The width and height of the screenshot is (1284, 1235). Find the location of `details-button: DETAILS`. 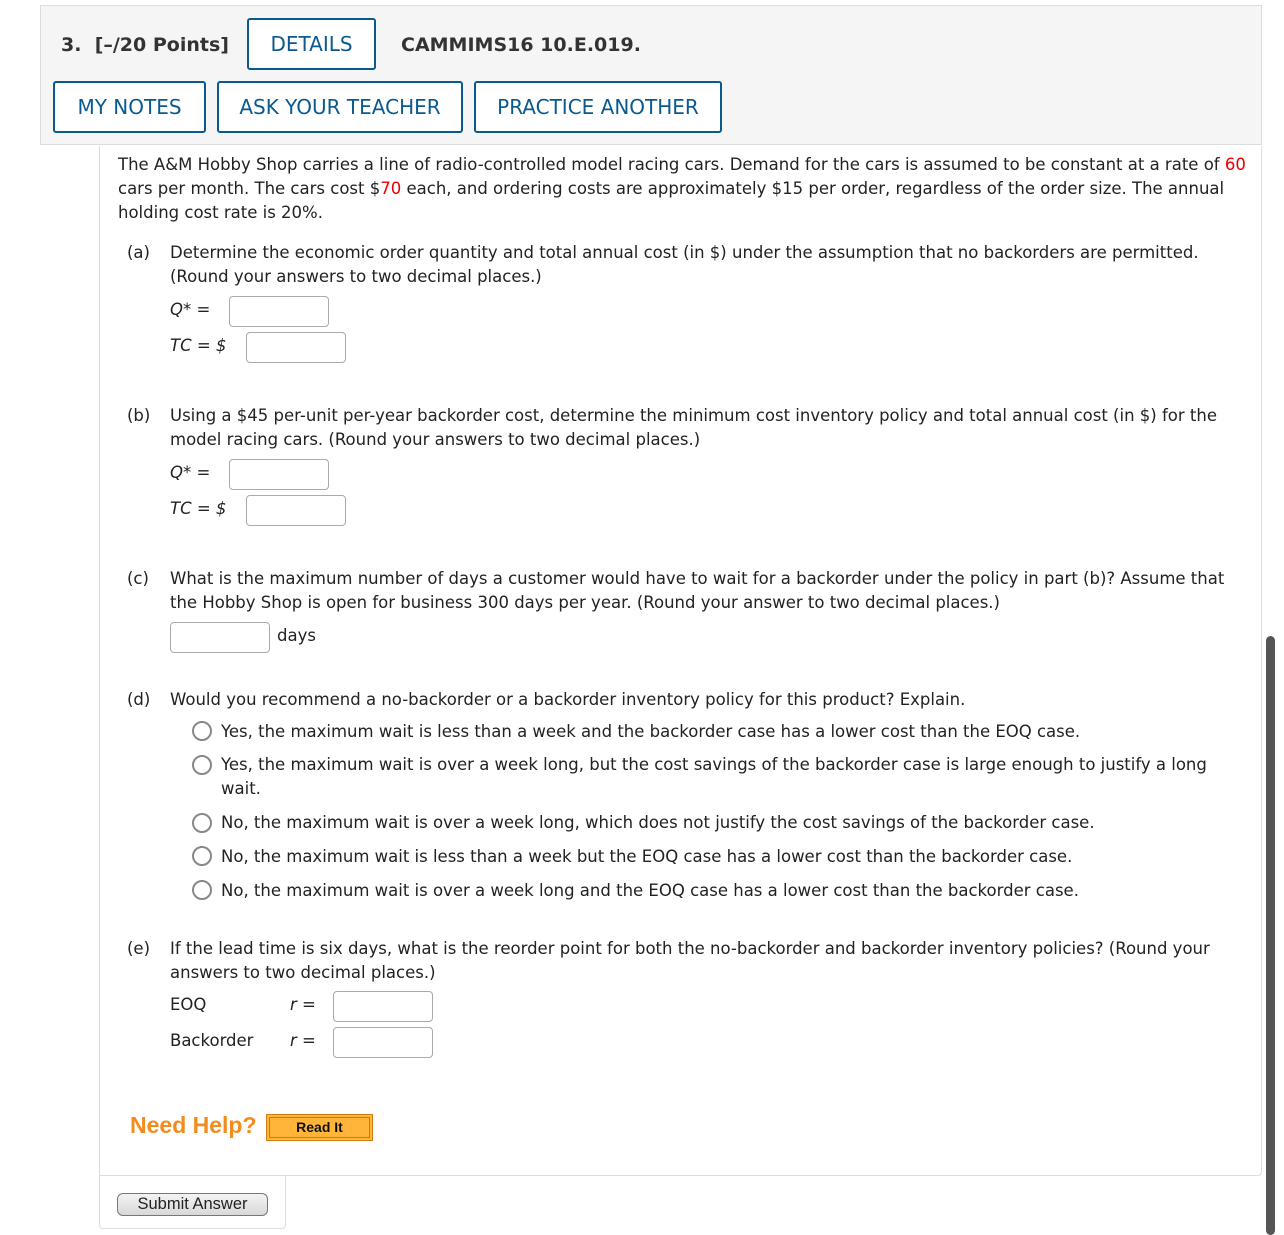

details-button: DETAILS is located at coordinates (311, 44).